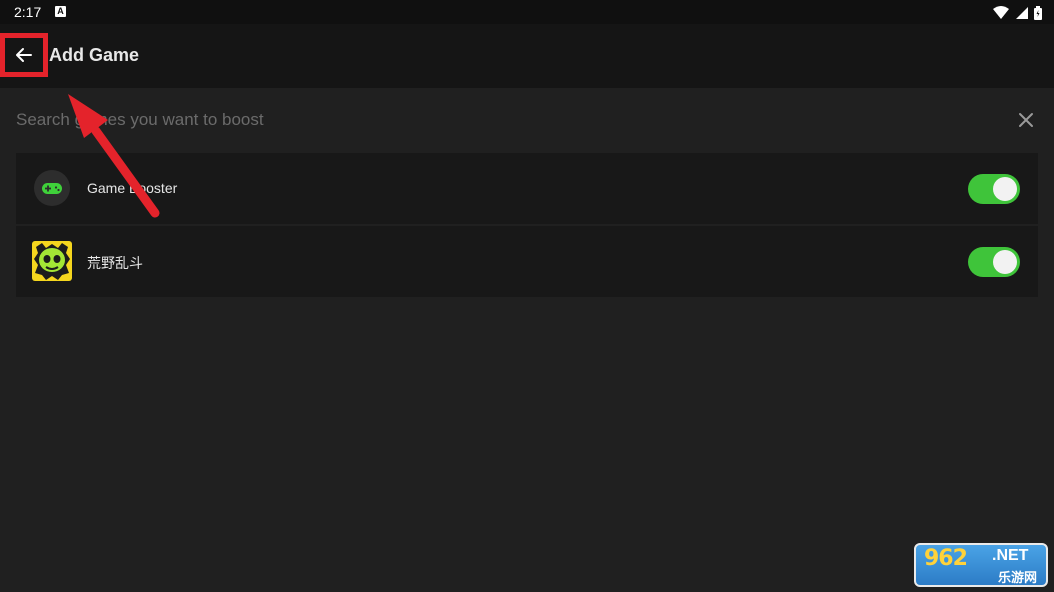 The image size is (1054, 592). Describe the element at coordinates (115, 263) in the screenshot. I see `game-name: 荒野乱斗` at that location.